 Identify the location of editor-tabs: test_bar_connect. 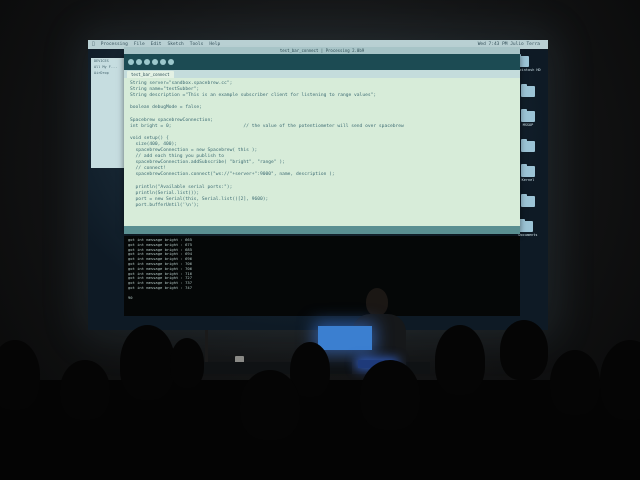
(322, 74).